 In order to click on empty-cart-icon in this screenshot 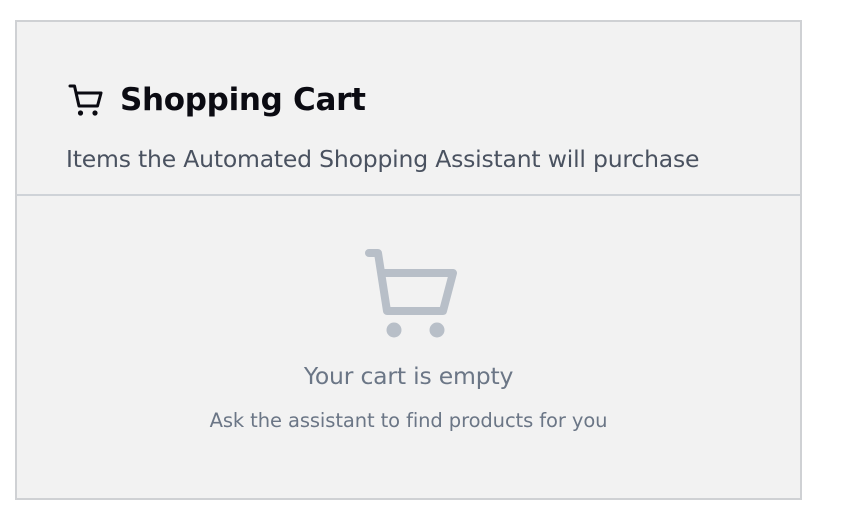, I will do `click(412, 294)`.